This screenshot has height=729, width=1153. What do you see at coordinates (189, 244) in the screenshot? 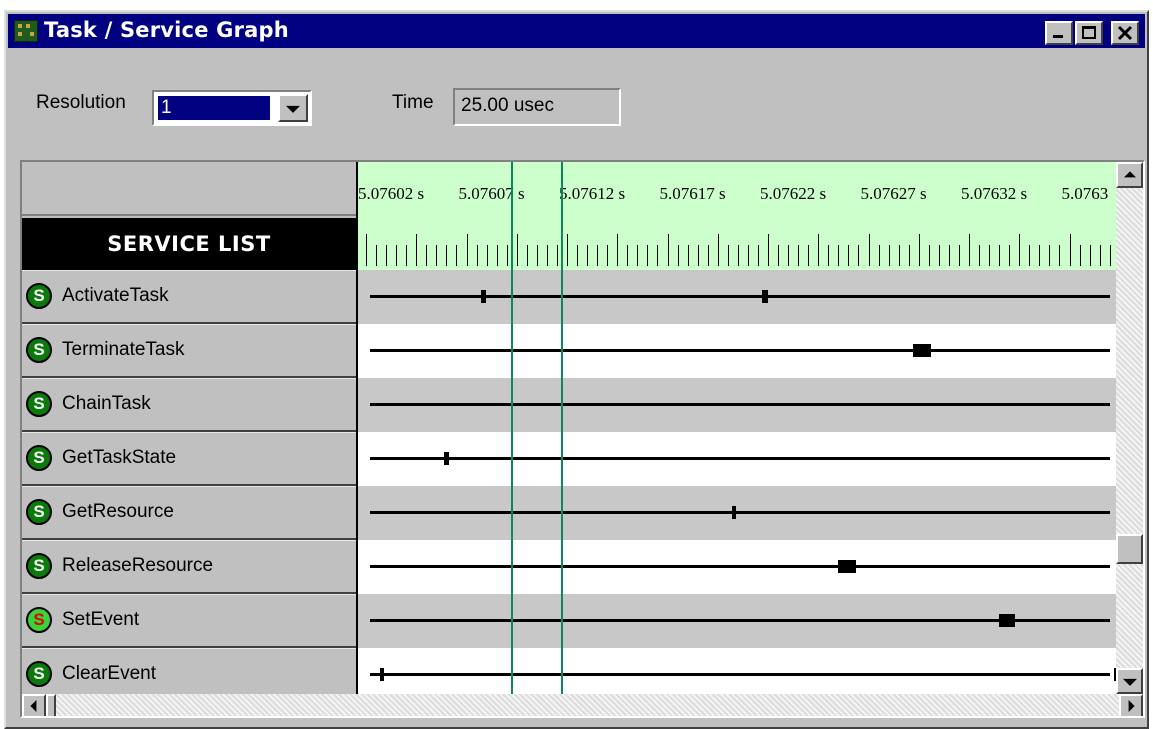
I see `service-list-header: SERVICE LIST` at bounding box center [189, 244].